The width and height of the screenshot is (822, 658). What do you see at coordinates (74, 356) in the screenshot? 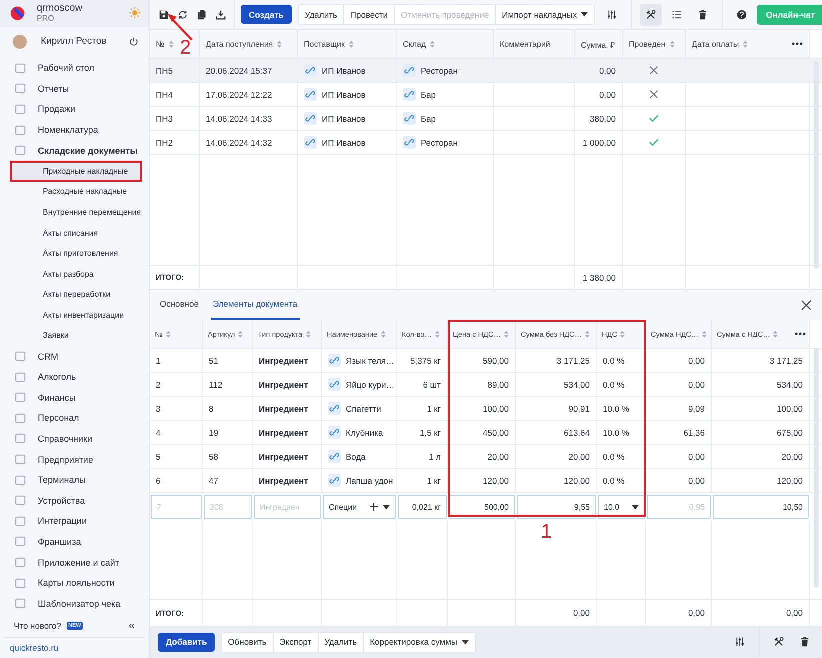
I see `nav-item: CRM` at bounding box center [74, 356].